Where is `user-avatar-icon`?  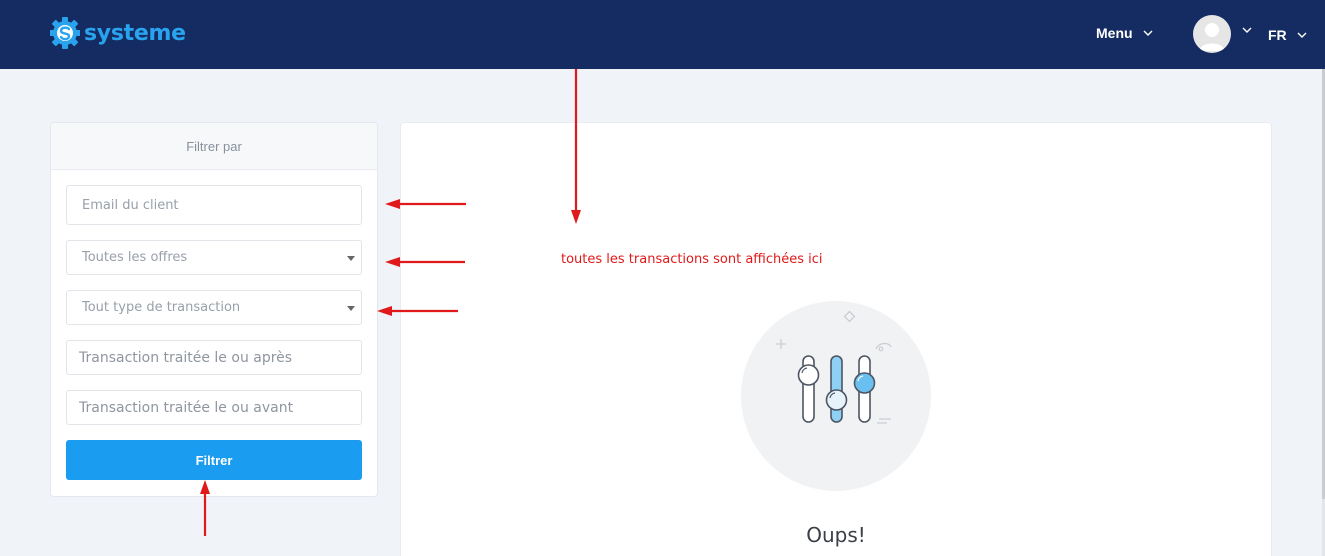 user-avatar-icon is located at coordinates (1212, 37).